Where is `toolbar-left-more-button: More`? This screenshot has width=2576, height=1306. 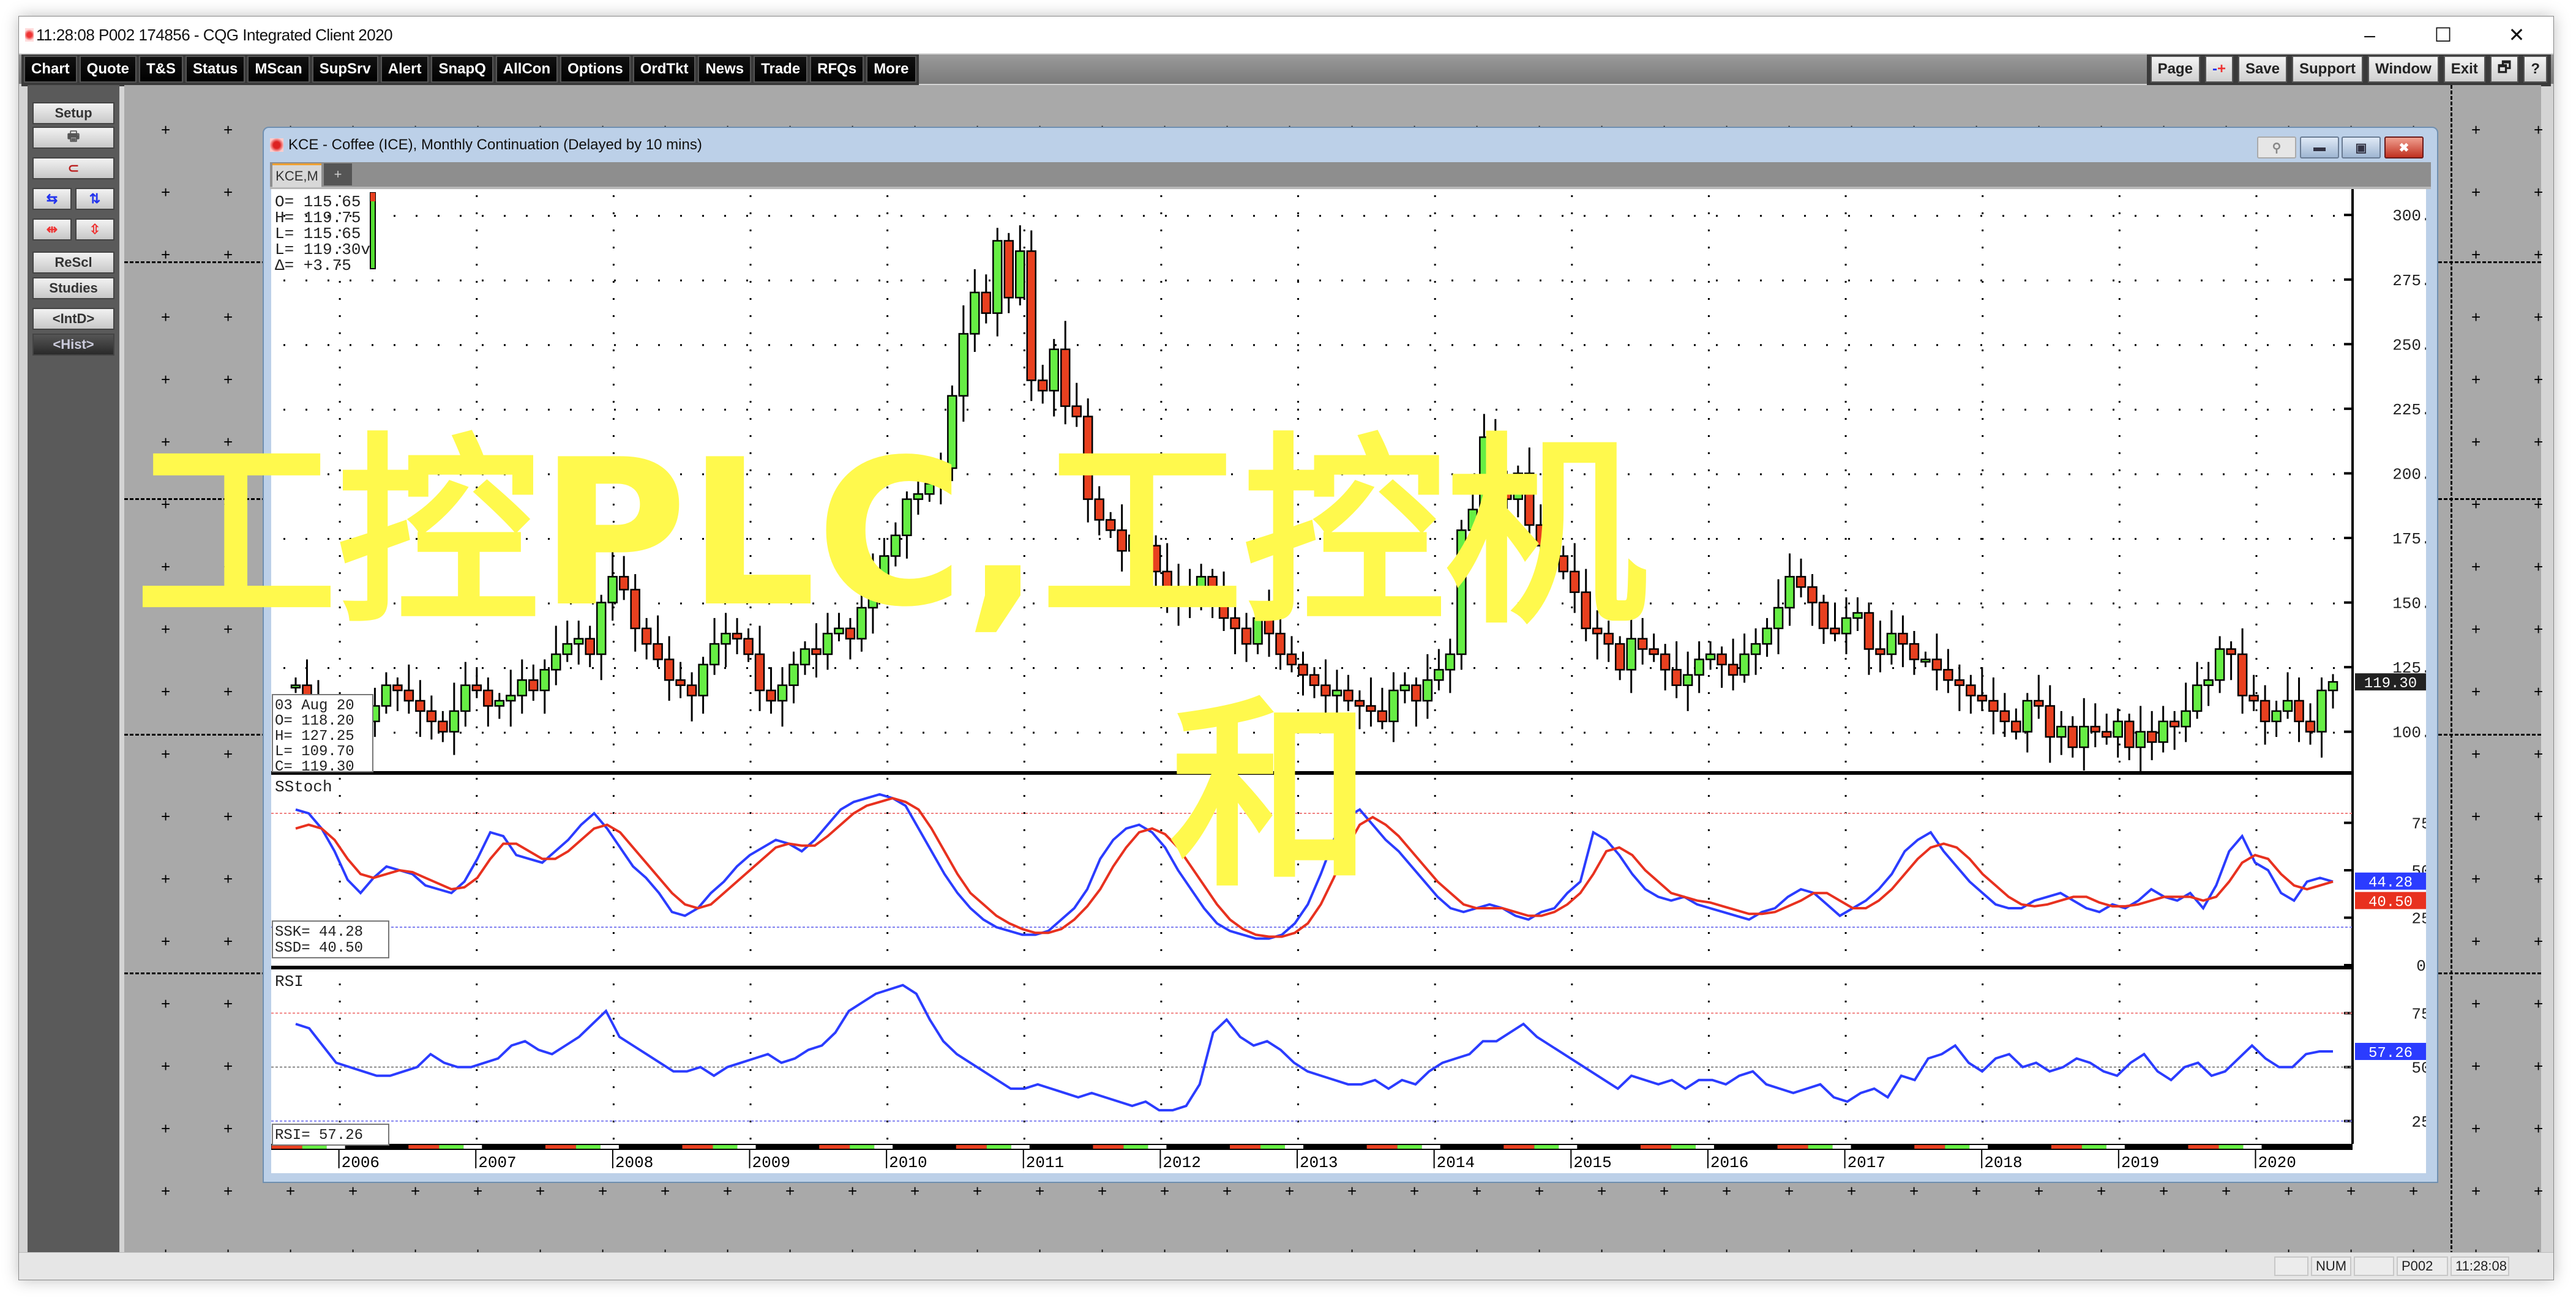
toolbar-left-more-button: More is located at coordinates (891, 69).